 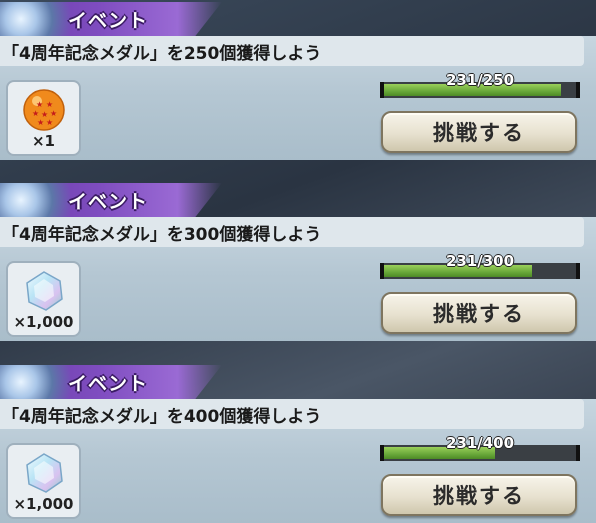 What do you see at coordinates (162, 234) in the screenshot?
I see `mission-title: 「4周年記念メダル」を300個獲得しよう` at bounding box center [162, 234].